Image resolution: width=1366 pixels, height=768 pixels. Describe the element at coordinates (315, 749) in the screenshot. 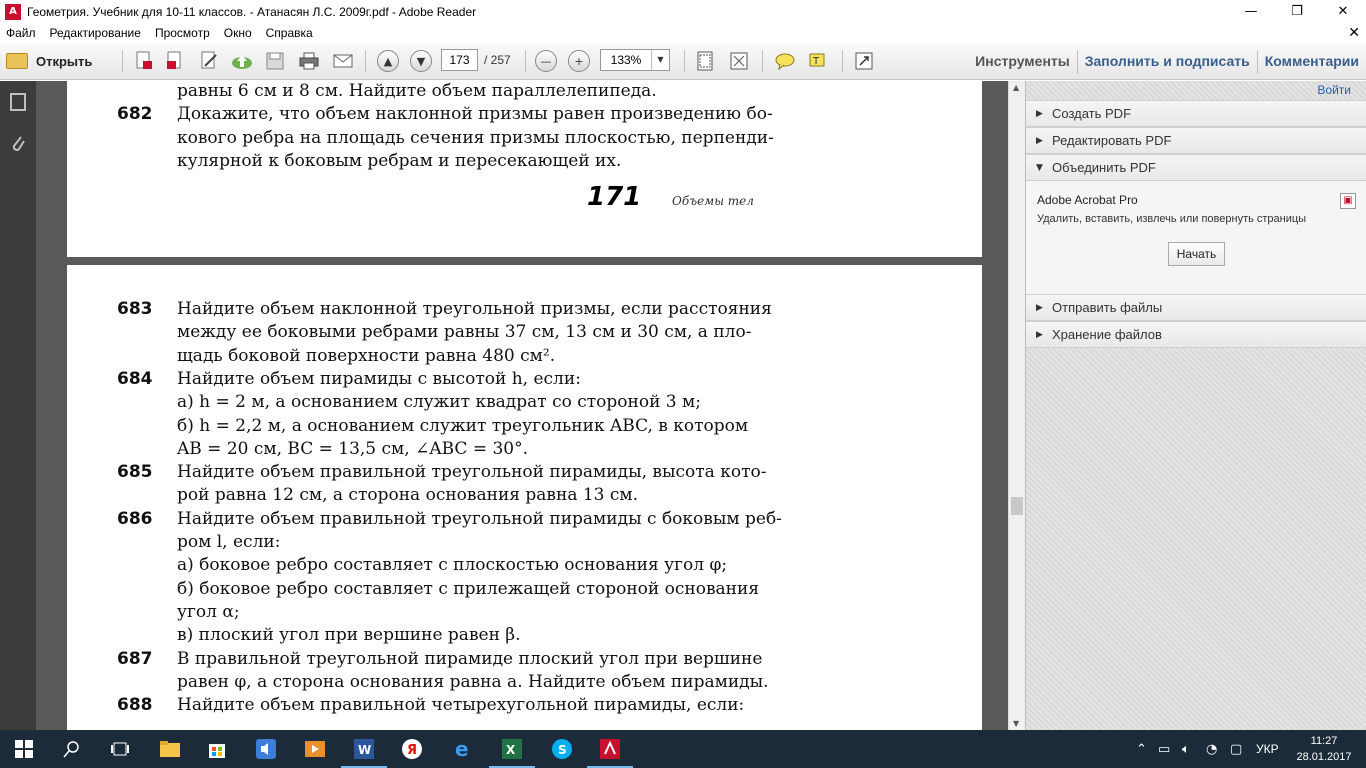

I see `media-player-icon` at that location.